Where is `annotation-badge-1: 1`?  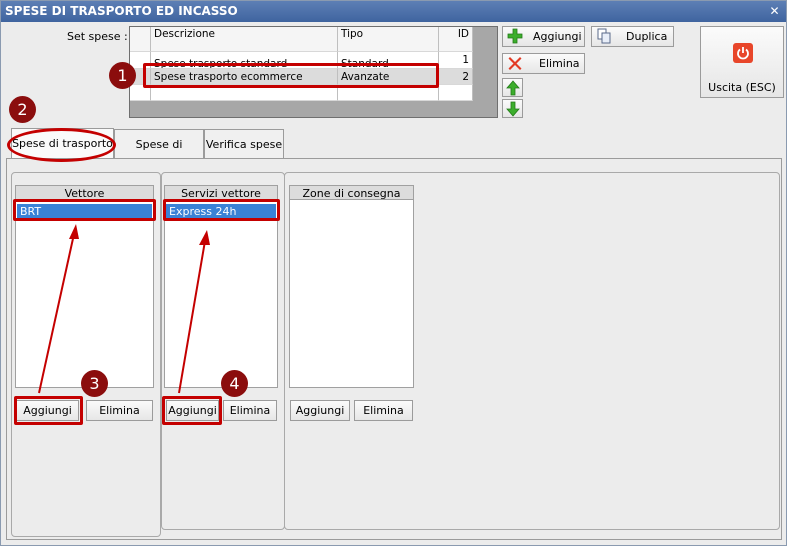 annotation-badge-1: 1 is located at coordinates (122, 75).